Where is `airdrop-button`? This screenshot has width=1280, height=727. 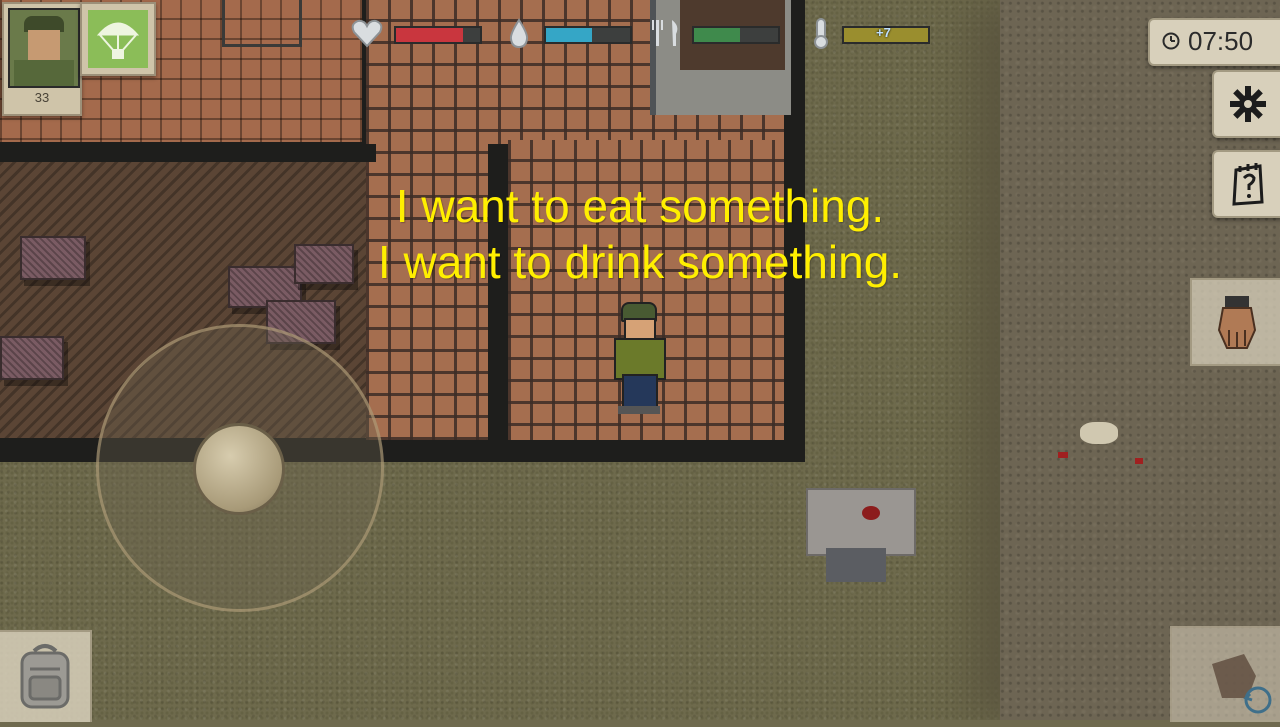 airdrop-button is located at coordinates (118, 39).